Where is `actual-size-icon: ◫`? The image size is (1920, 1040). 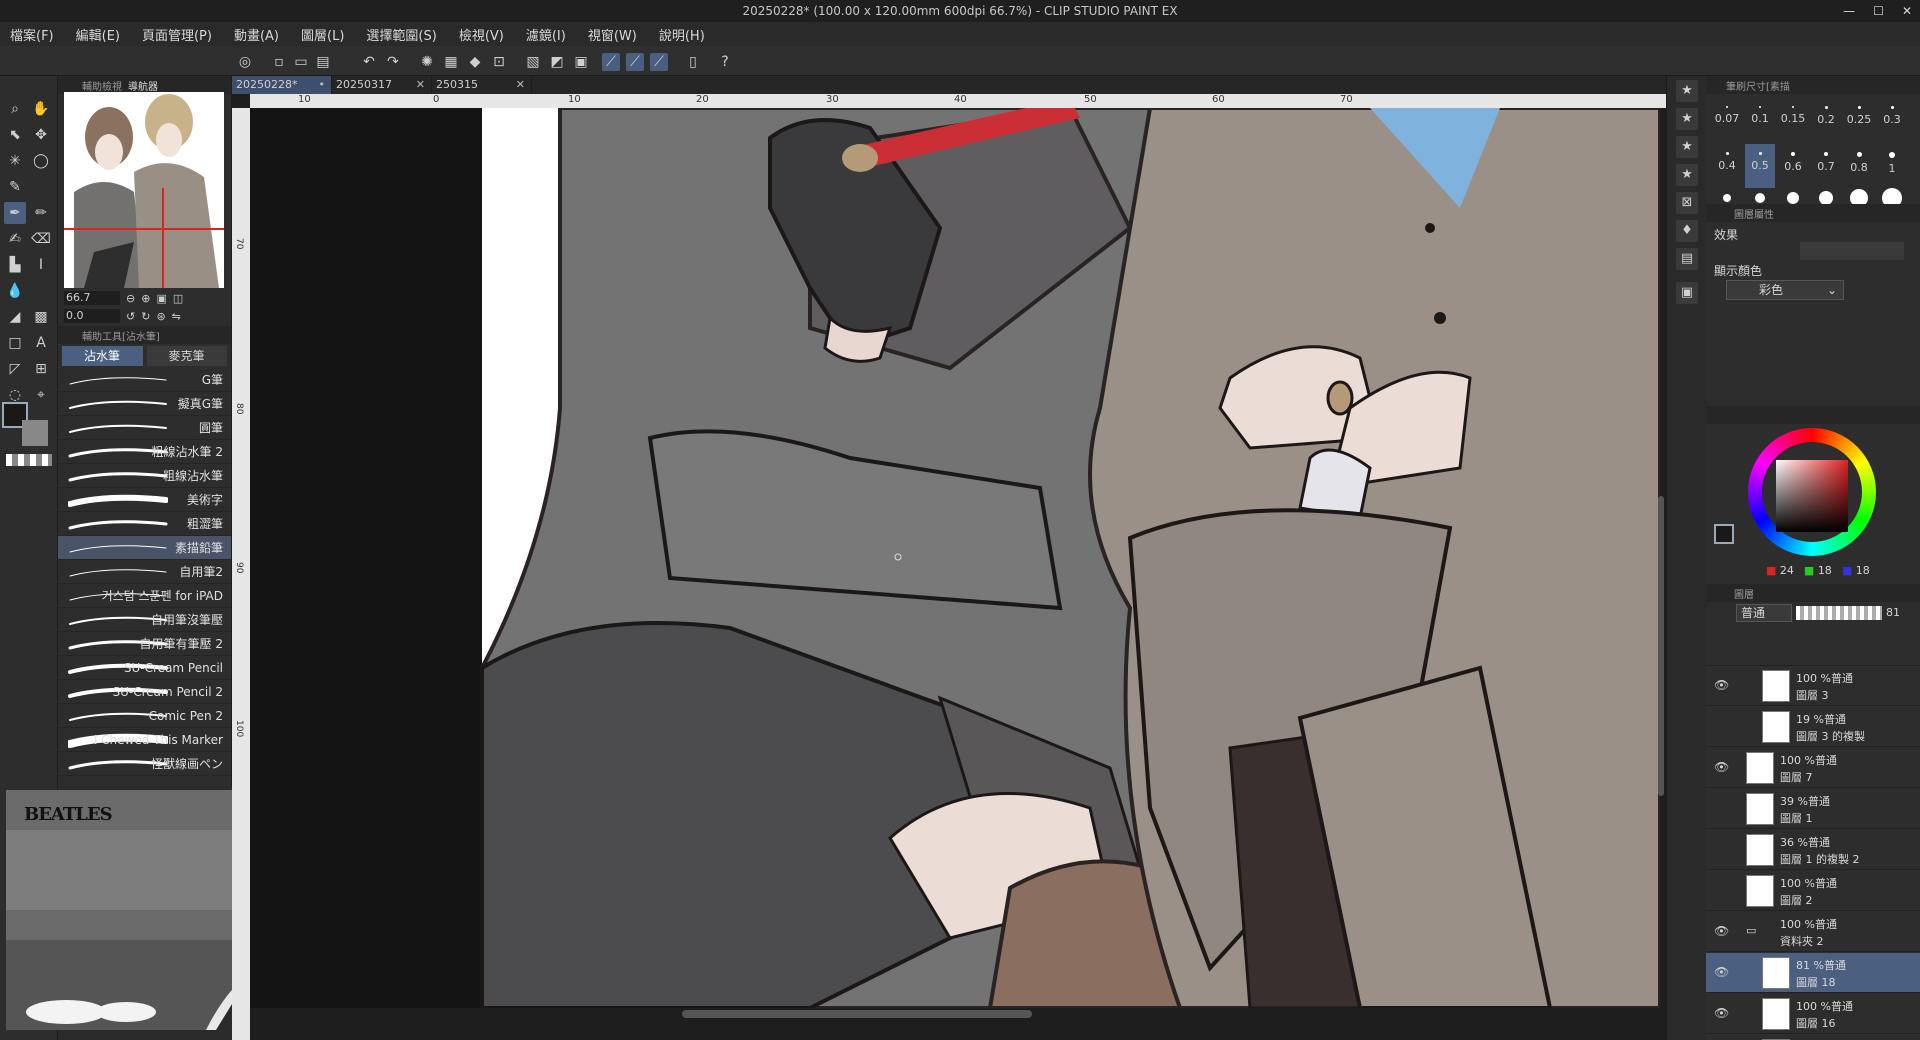 actual-size-icon: ◫ is located at coordinates (178, 298).